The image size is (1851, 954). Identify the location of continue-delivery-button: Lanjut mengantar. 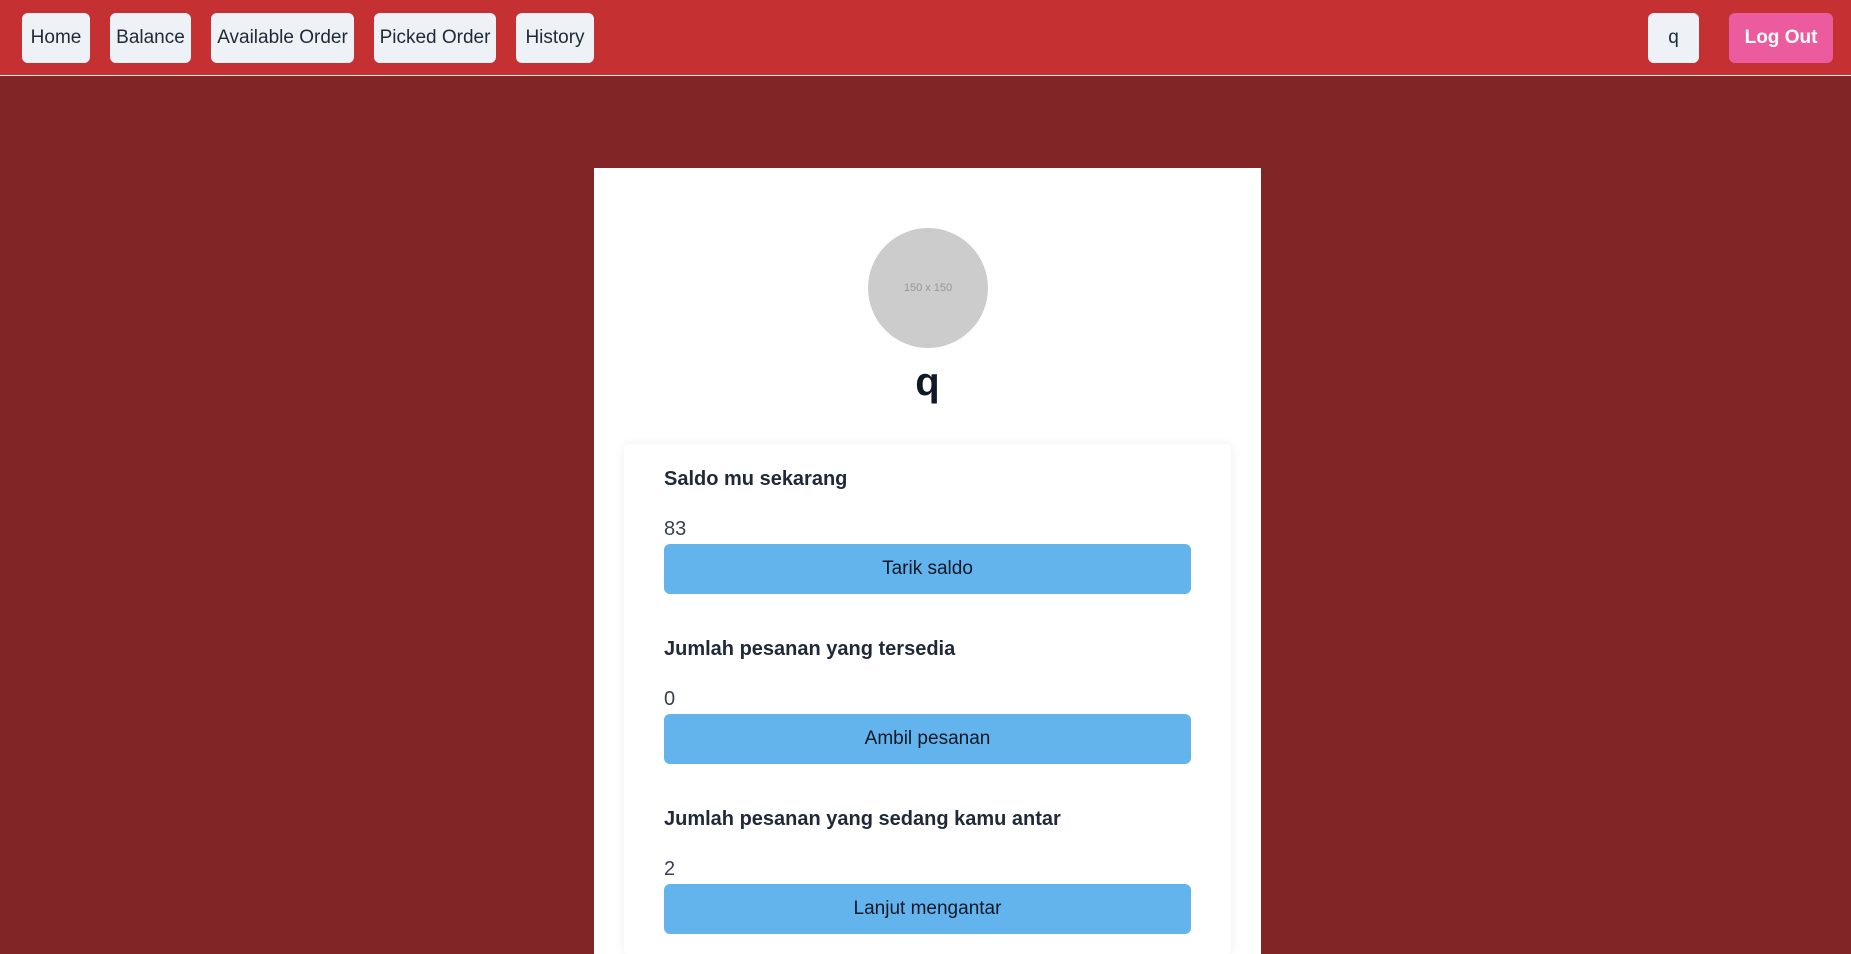
(927, 909).